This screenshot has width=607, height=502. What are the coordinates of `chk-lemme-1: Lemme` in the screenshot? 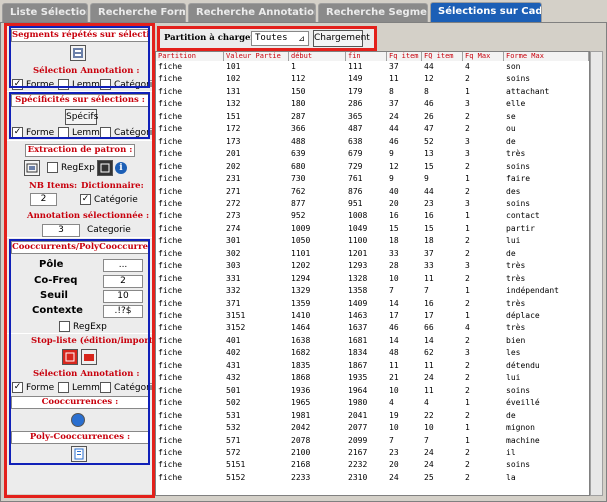 It's located at (81, 84).